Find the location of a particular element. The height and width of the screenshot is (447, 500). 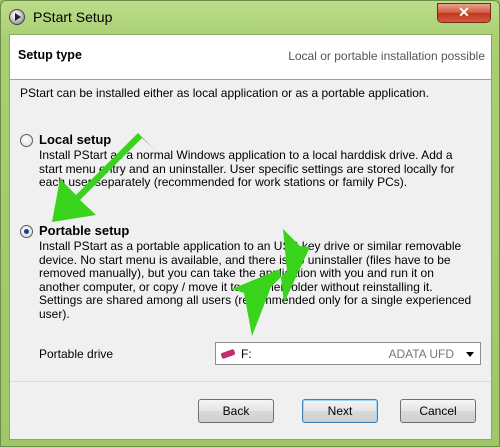

portable-setup-label: Portable setup is located at coordinates (84, 230).